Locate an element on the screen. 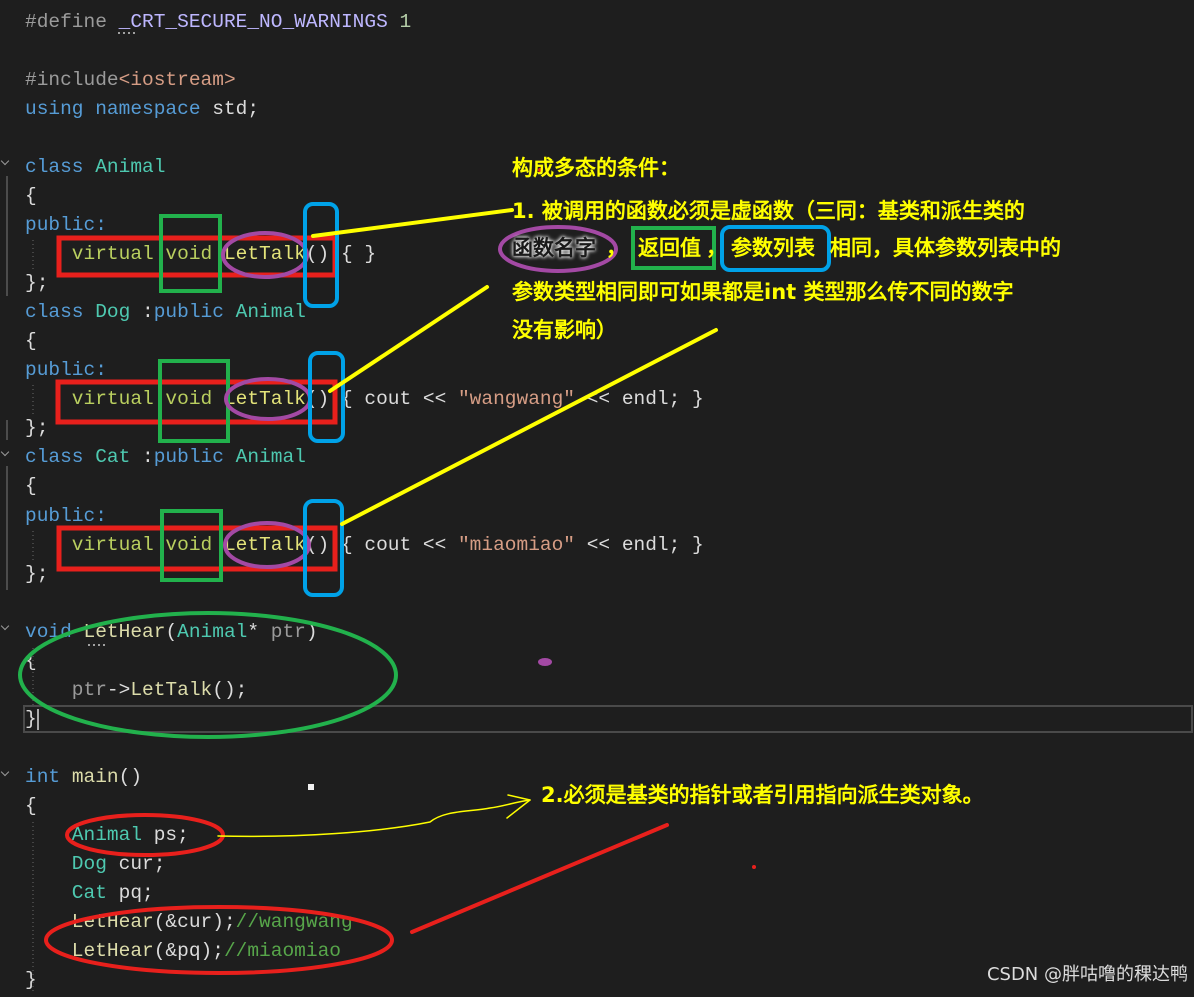 The height and width of the screenshot is (997, 1194). rule1-parameter-list: 参数列表 is located at coordinates (773, 248).